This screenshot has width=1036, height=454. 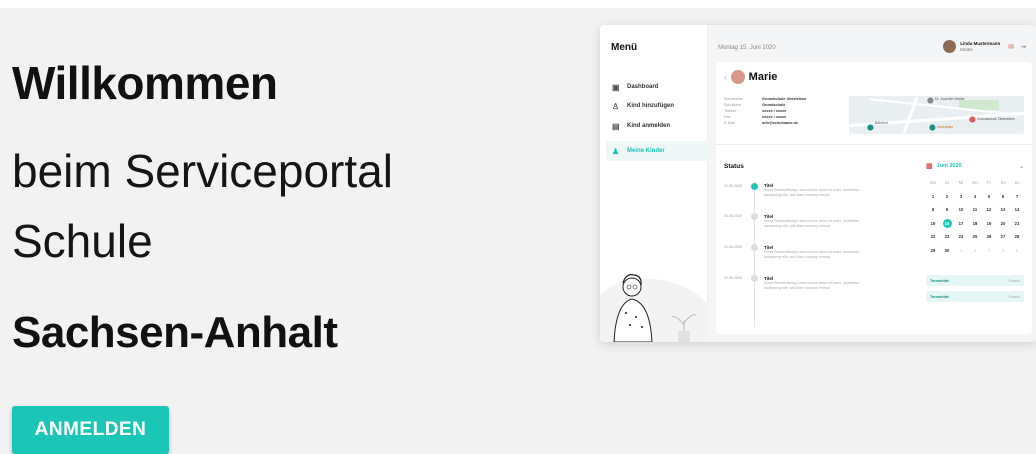 I want to click on preview-sidebar-item-dashboard: ▣ Dashboard, so click(x=635, y=87).